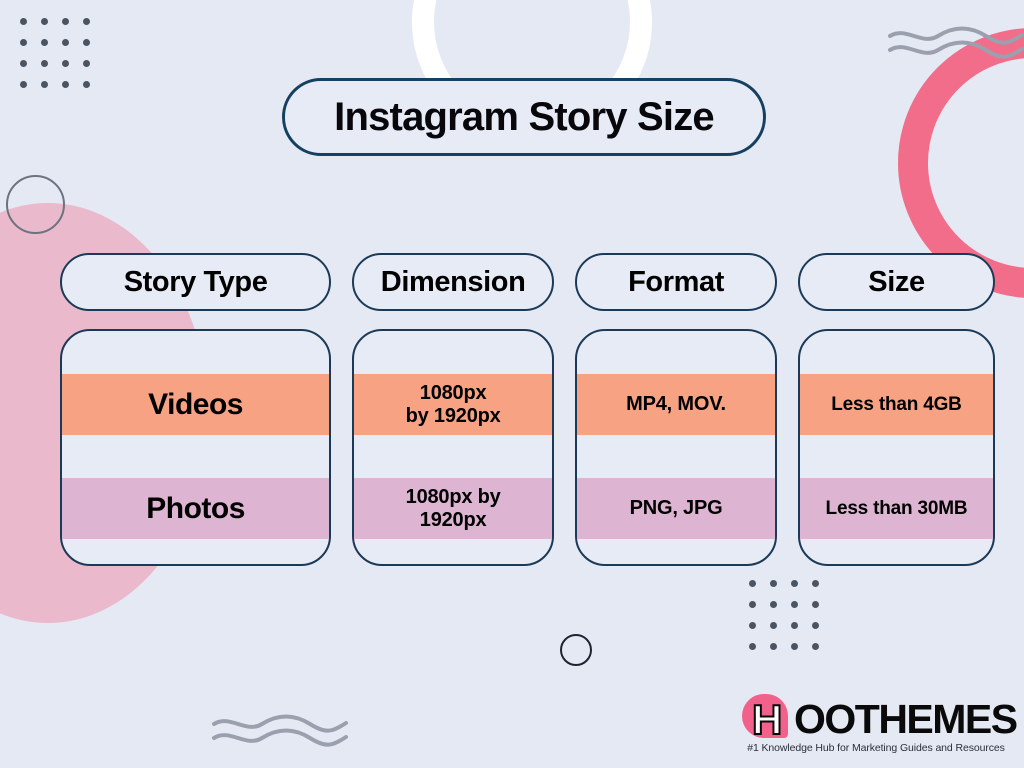 The width and height of the screenshot is (1024, 768). I want to click on cell-dimension-videos-line2: by 1920px, so click(453, 415).